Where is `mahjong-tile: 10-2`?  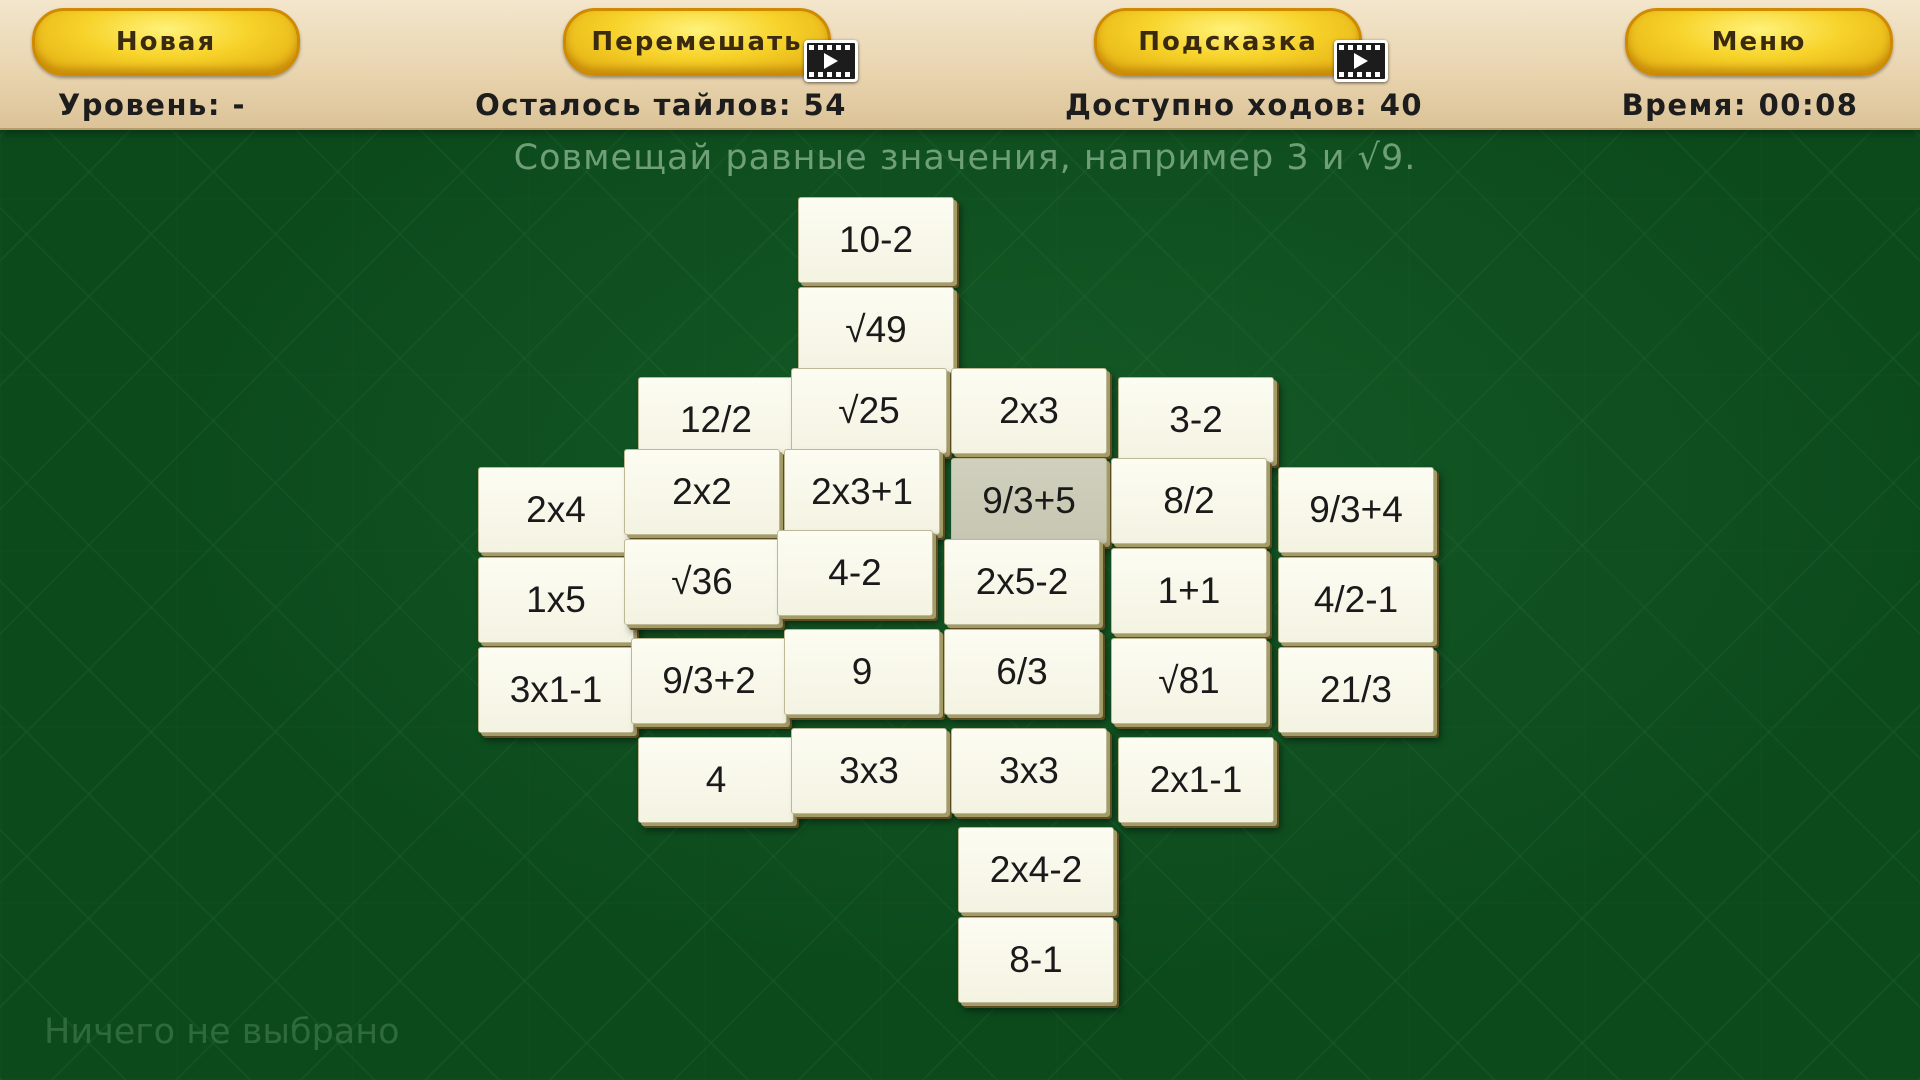 mahjong-tile: 10-2 is located at coordinates (876, 240).